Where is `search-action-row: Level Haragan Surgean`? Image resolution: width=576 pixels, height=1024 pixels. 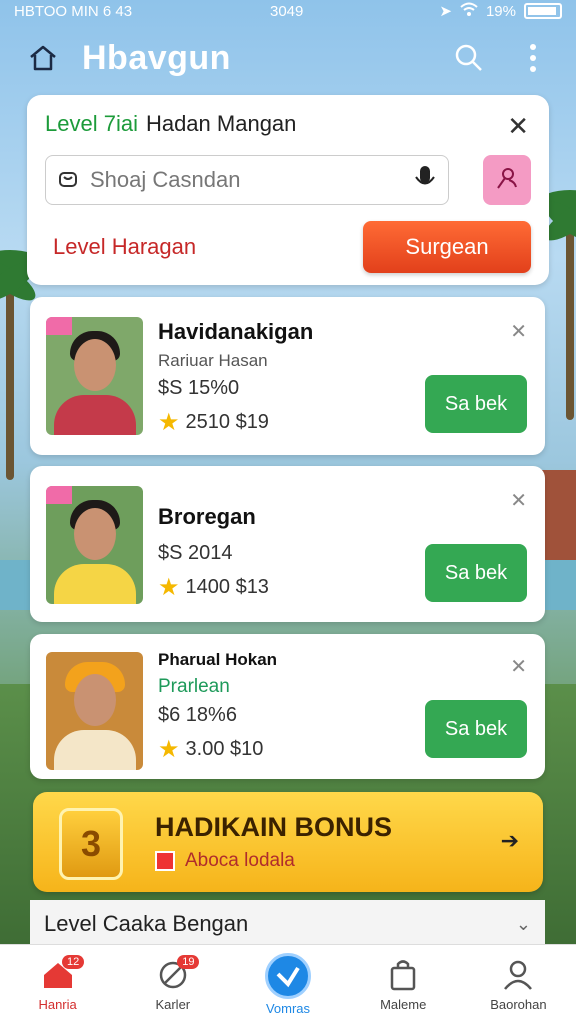 search-action-row: Level Haragan Surgean is located at coordinates (288, 247).